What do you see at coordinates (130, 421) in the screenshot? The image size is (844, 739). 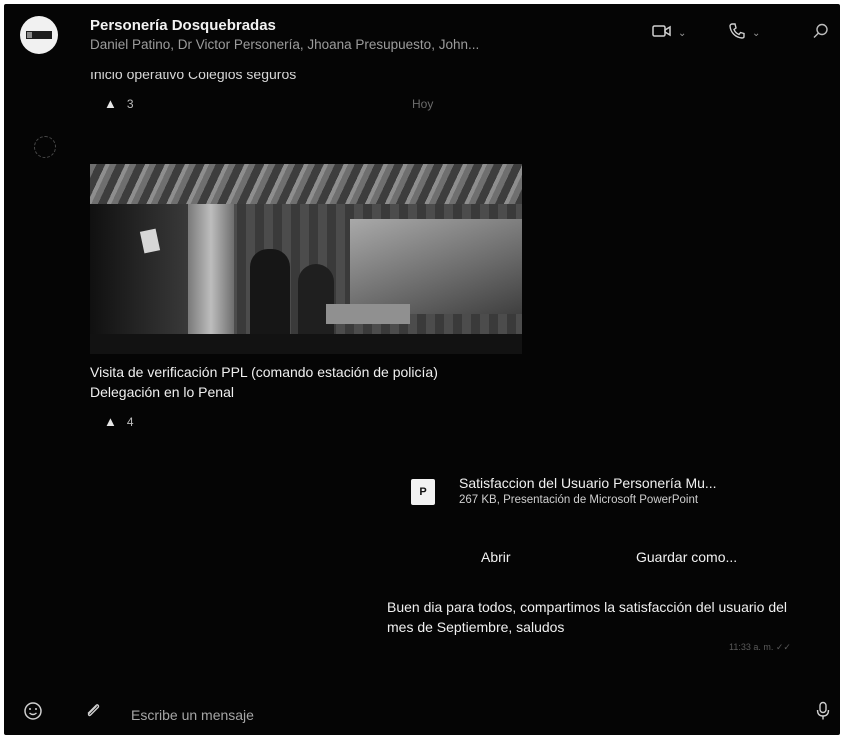 I see `reaction-count: 4` at bounding box center [130, 421].